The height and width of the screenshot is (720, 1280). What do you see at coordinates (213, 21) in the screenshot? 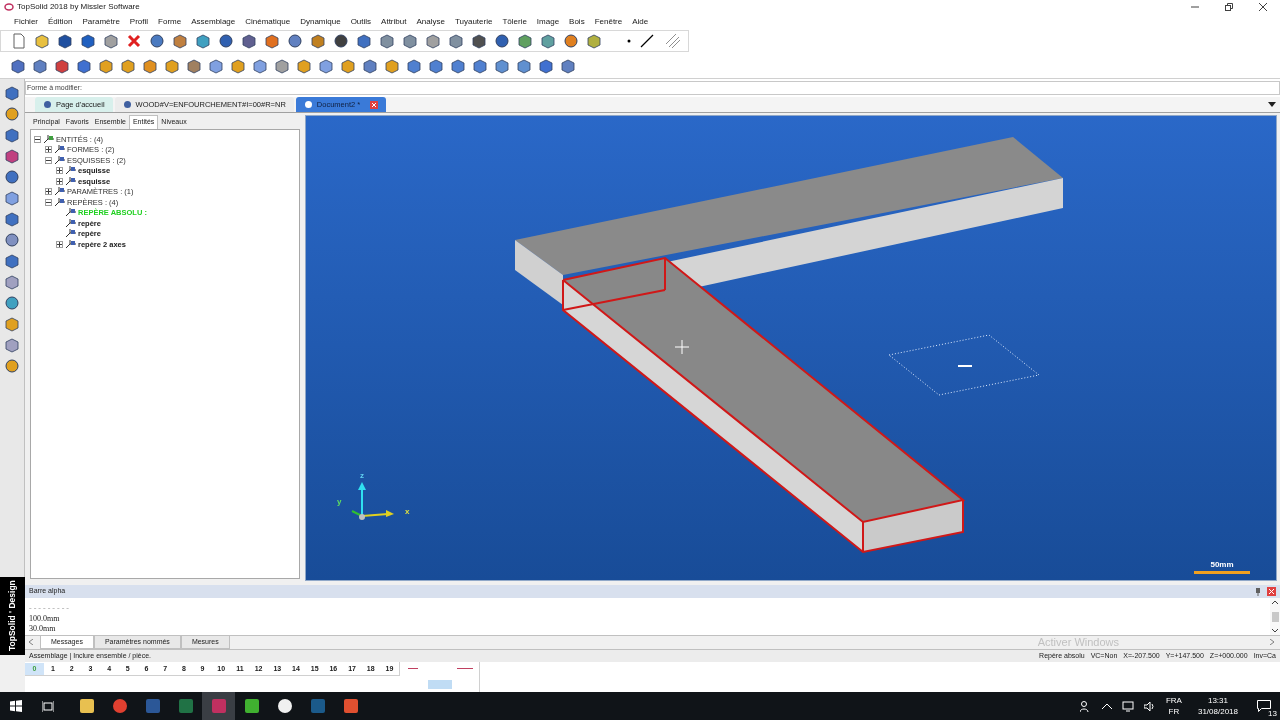
I see `menu-item: Assemblage` at bounding box center [213, 21].